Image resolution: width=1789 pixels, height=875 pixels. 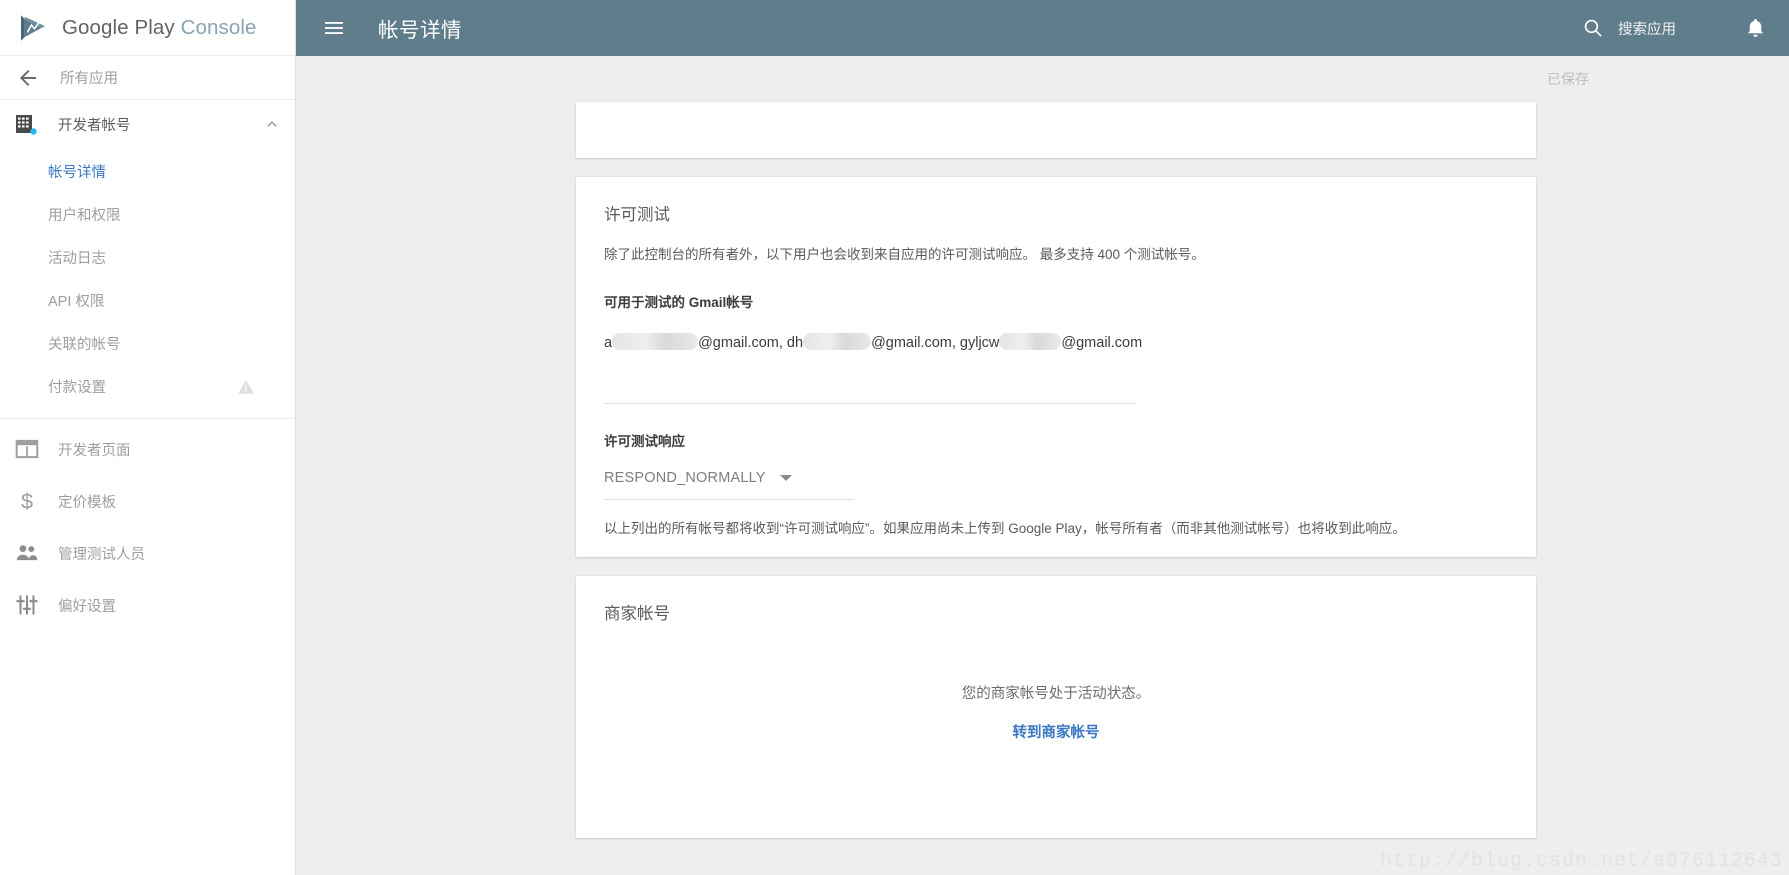 What do you see at coordinates (94, 125) in the screenshot?
I see `sidebar-group-label: 开发者帐号` at bounding box center [94, 125].